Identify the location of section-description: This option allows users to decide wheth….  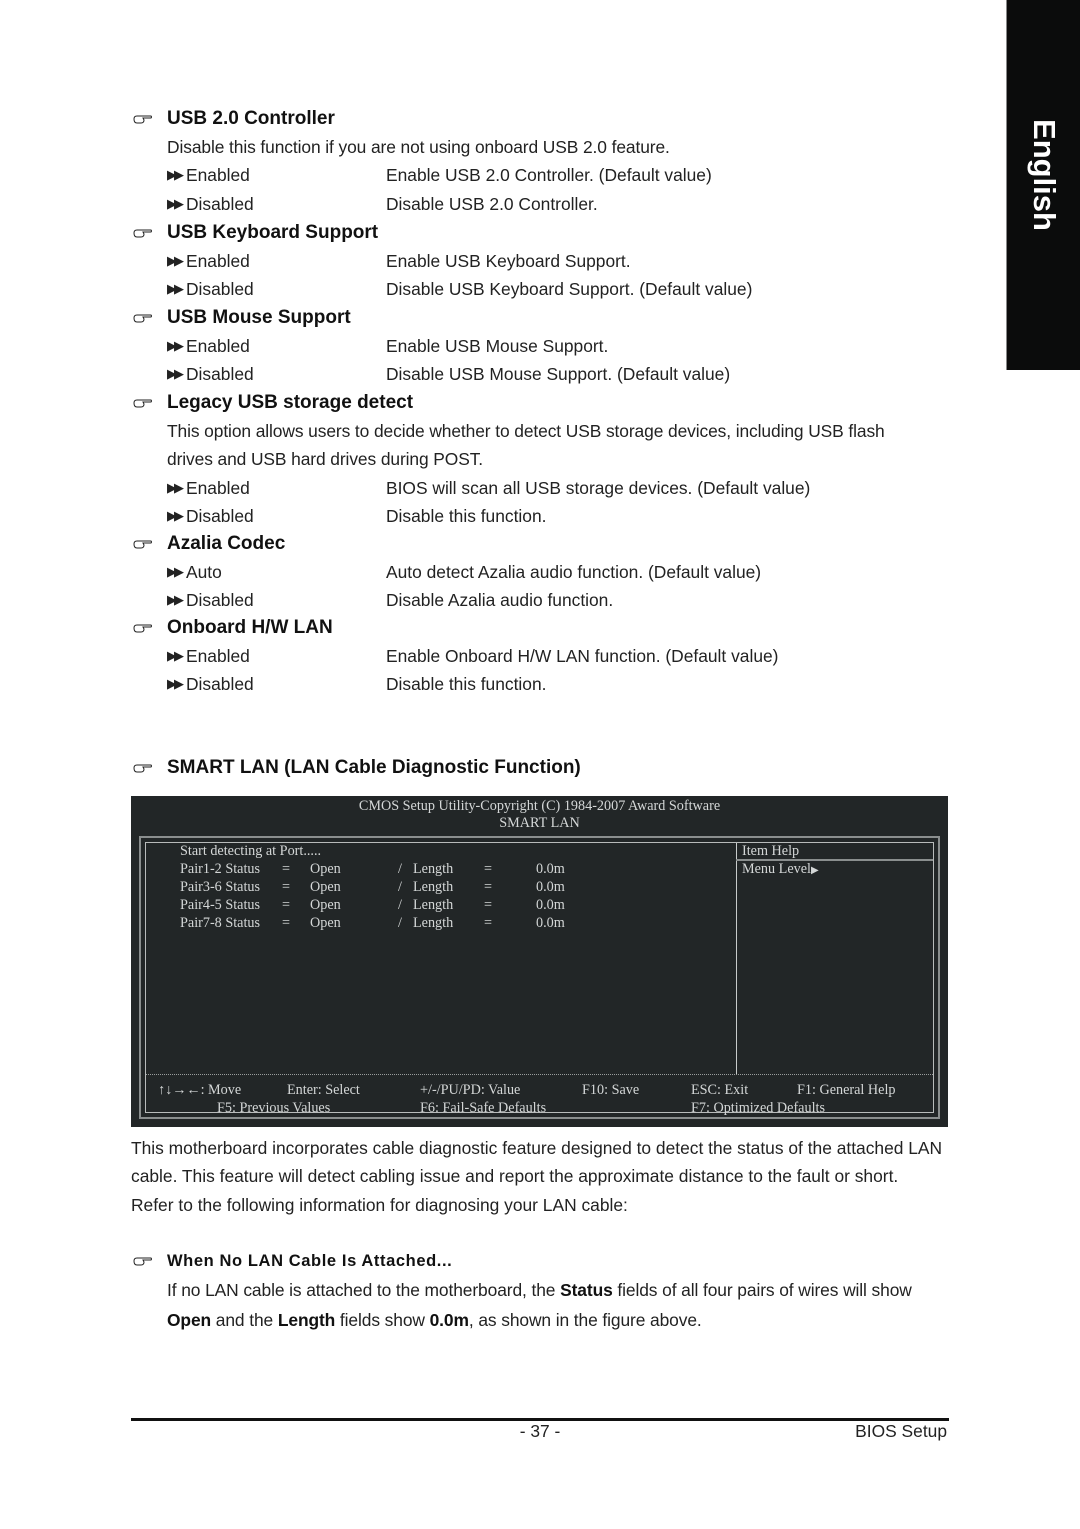
(526, 431).